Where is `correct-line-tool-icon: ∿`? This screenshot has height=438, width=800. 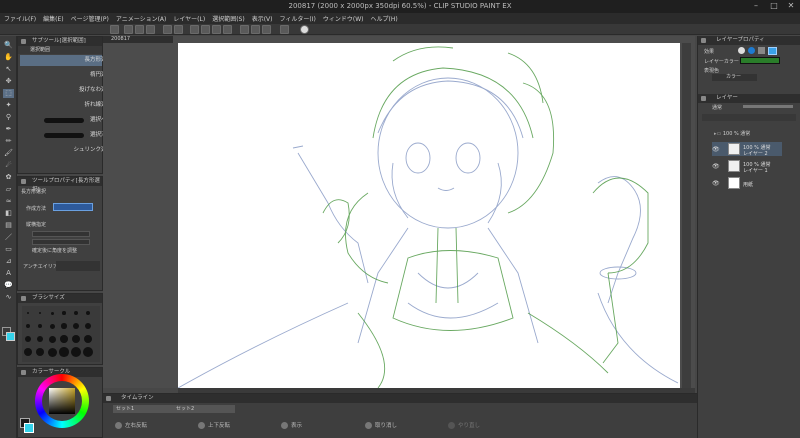 correct-line-tool-icon: ∿ is located at coordinates (8, 297).